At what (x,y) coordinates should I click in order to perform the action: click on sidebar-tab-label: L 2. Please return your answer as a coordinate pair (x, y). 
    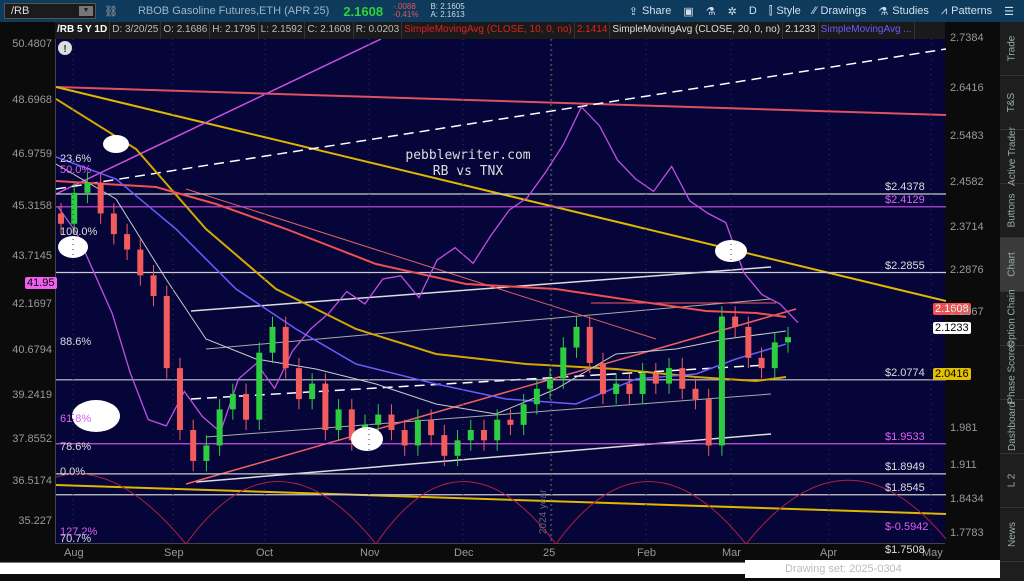
    Looking at the image, I should click on (1012, 480).